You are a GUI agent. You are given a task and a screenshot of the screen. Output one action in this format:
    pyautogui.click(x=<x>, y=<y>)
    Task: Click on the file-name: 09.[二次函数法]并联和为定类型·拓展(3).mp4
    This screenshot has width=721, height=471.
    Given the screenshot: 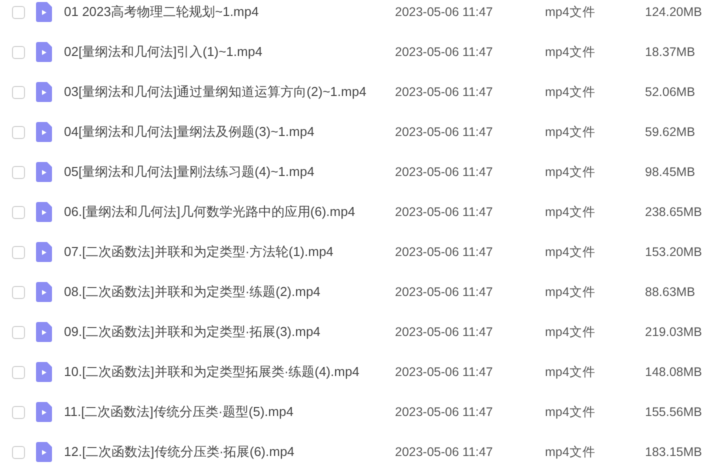 What is the action you would take?
    pyautogui.click(x=224, y=332)
    